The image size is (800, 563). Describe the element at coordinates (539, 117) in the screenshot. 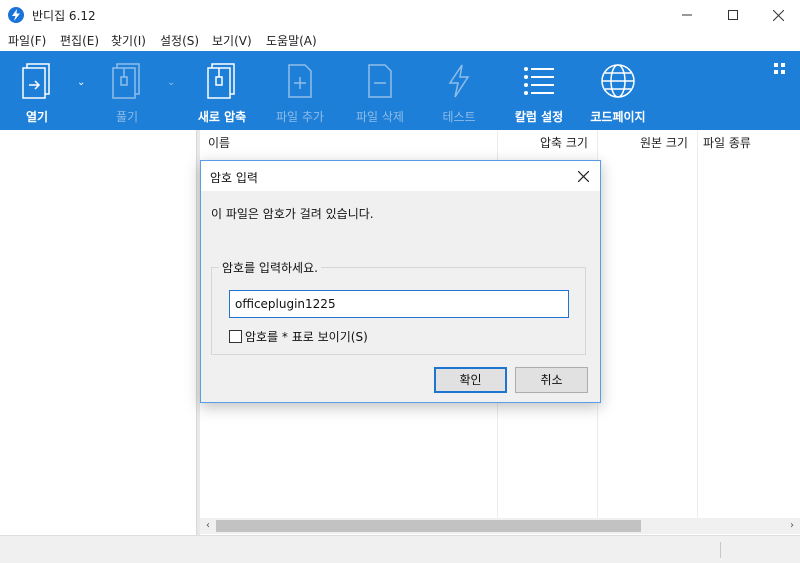

I see `column-settings-label: 칼럼 설정` at that location.